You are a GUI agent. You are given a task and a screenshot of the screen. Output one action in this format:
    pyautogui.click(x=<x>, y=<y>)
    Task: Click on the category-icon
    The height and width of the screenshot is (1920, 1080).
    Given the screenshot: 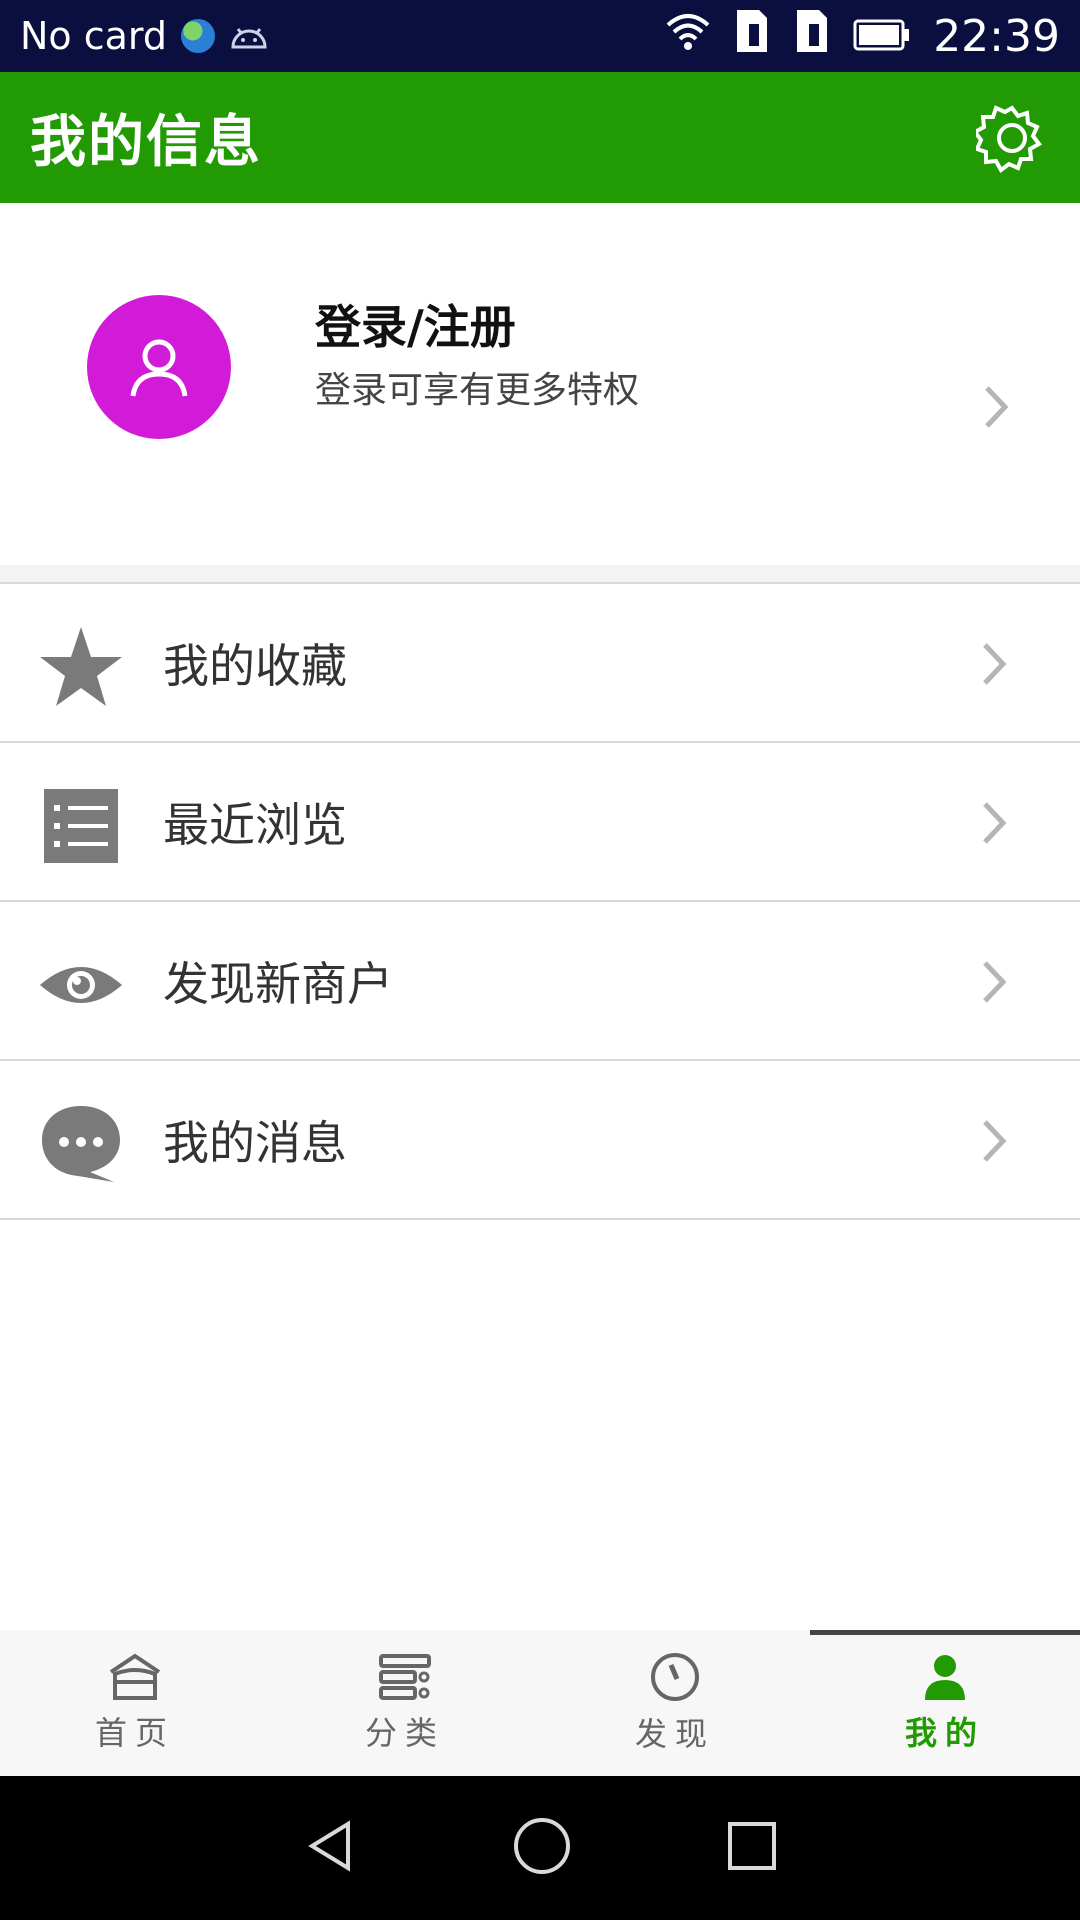 What is the action you would take?
    pyautogui.click(x=405, y=1677)
    